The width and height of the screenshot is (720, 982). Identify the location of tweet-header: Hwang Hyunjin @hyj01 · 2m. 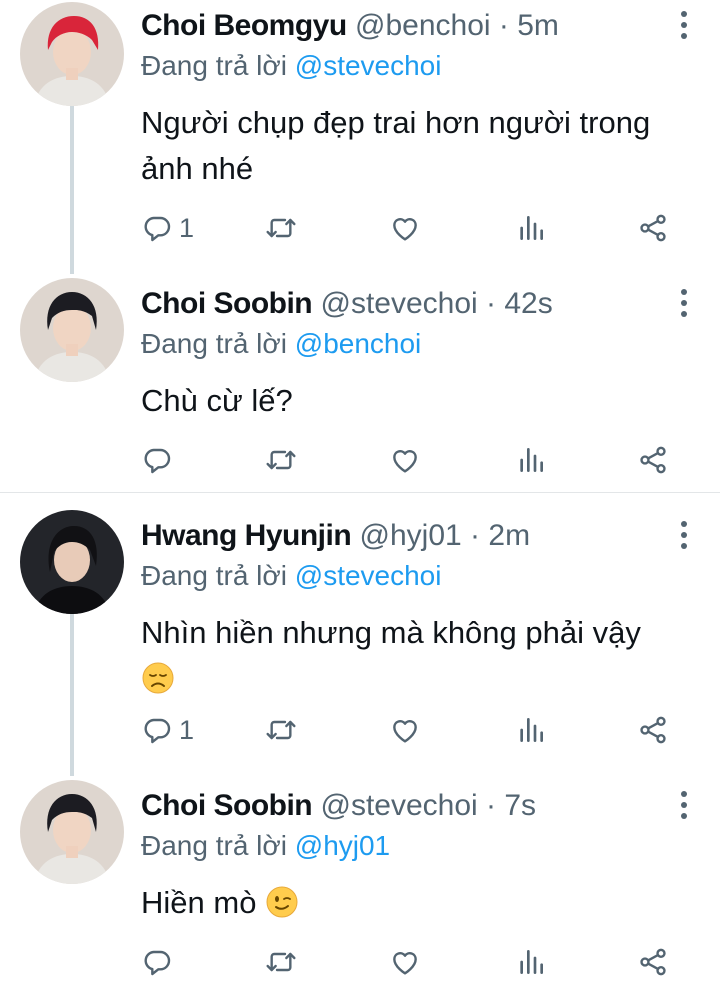
(335, 536).